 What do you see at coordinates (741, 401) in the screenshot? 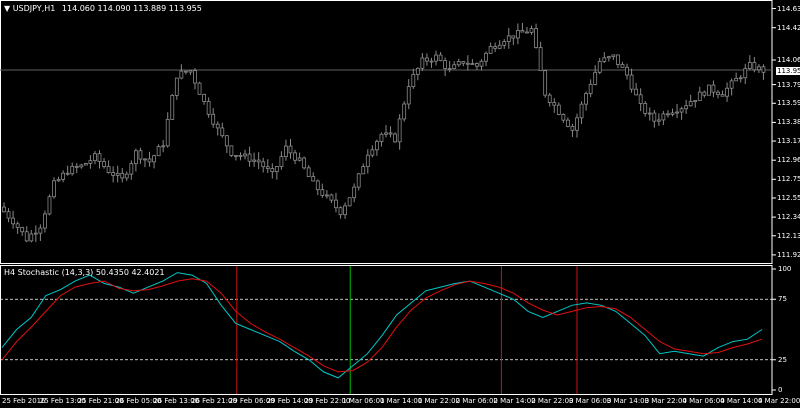
I see `time-tick-label: 4 Mar 14:00` at bounding box center [741, 401].